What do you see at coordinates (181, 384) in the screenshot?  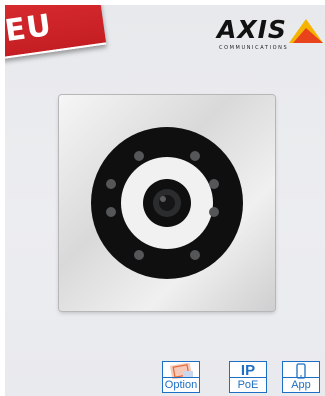 I see `badge-option-label: Option` at bounding box center [181, 384].